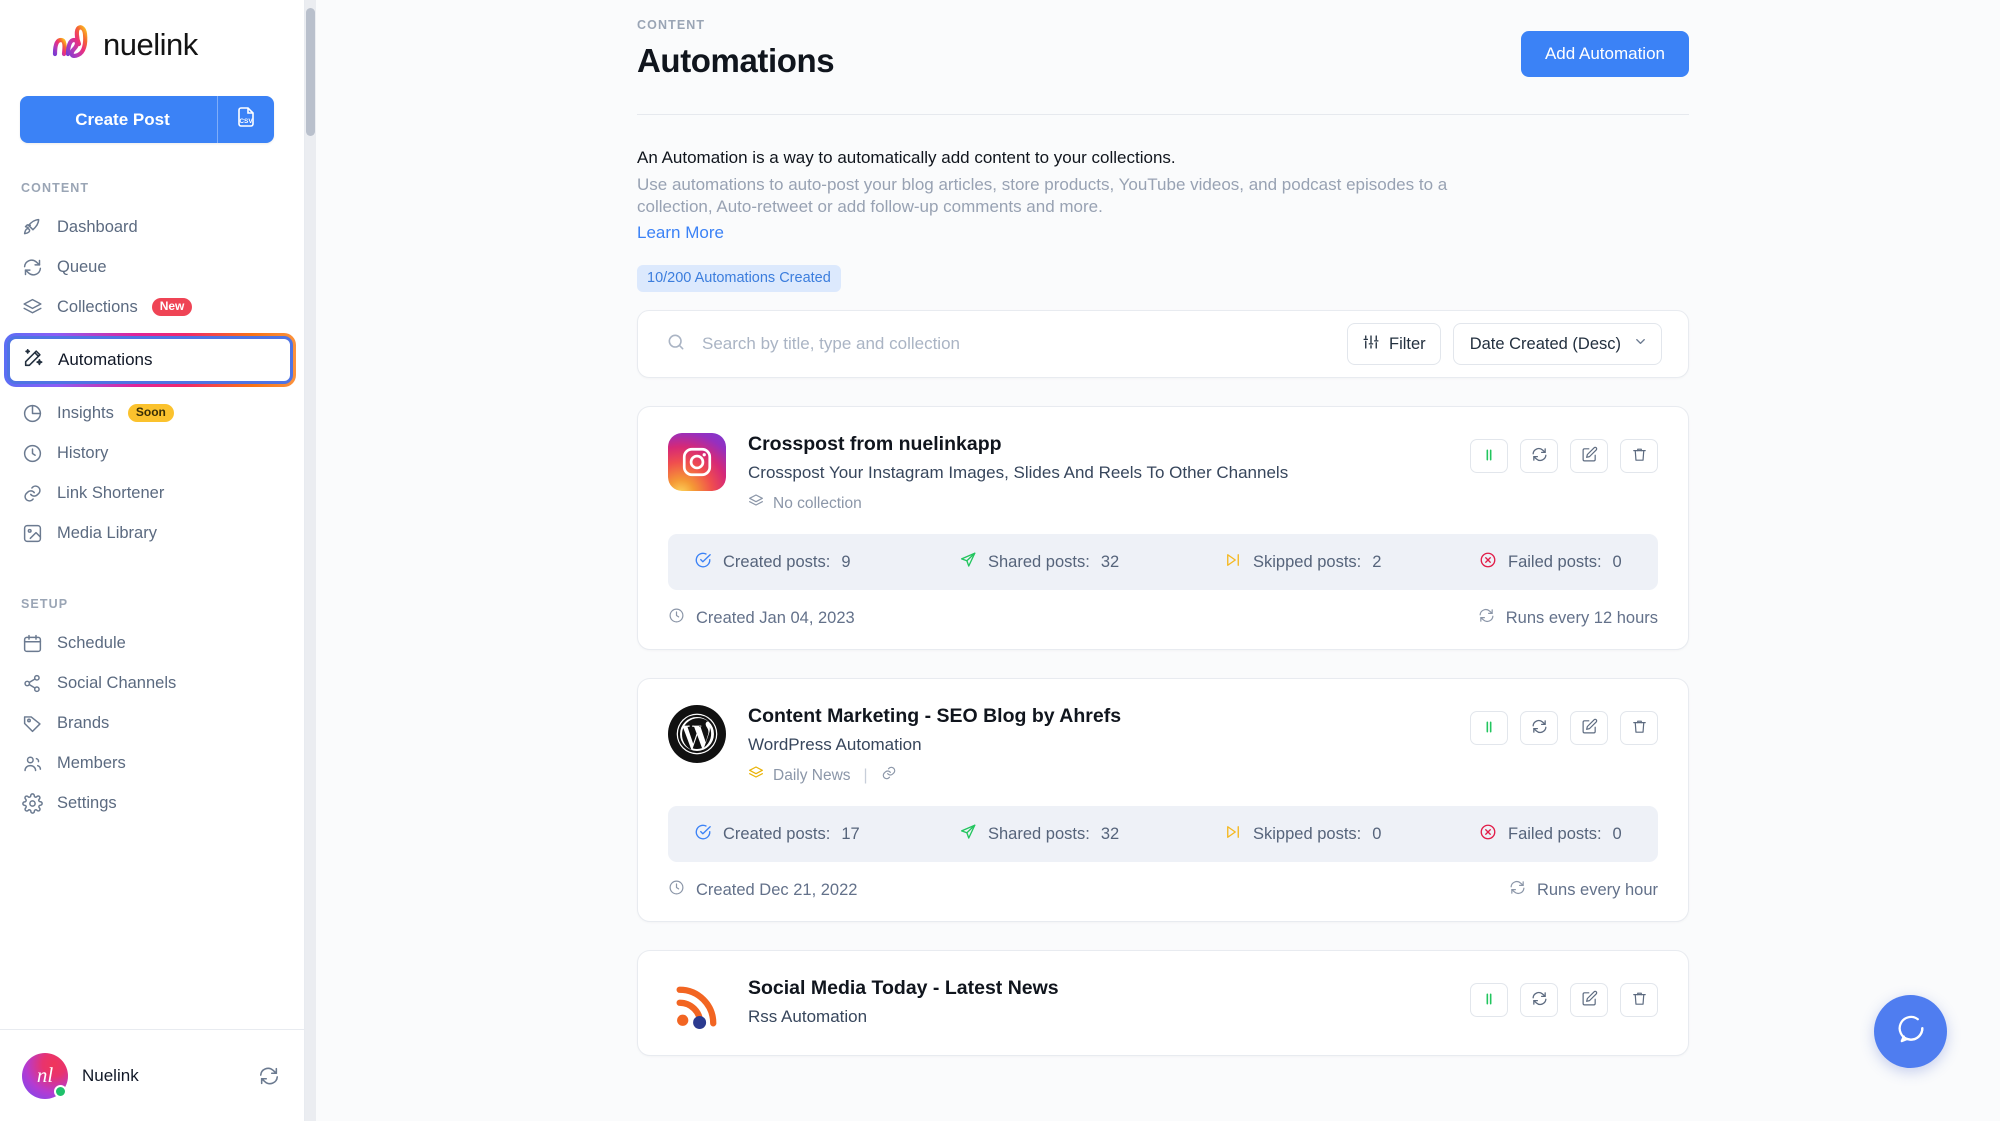  I want to click on collection-name: Daily News, so click(812, 776).